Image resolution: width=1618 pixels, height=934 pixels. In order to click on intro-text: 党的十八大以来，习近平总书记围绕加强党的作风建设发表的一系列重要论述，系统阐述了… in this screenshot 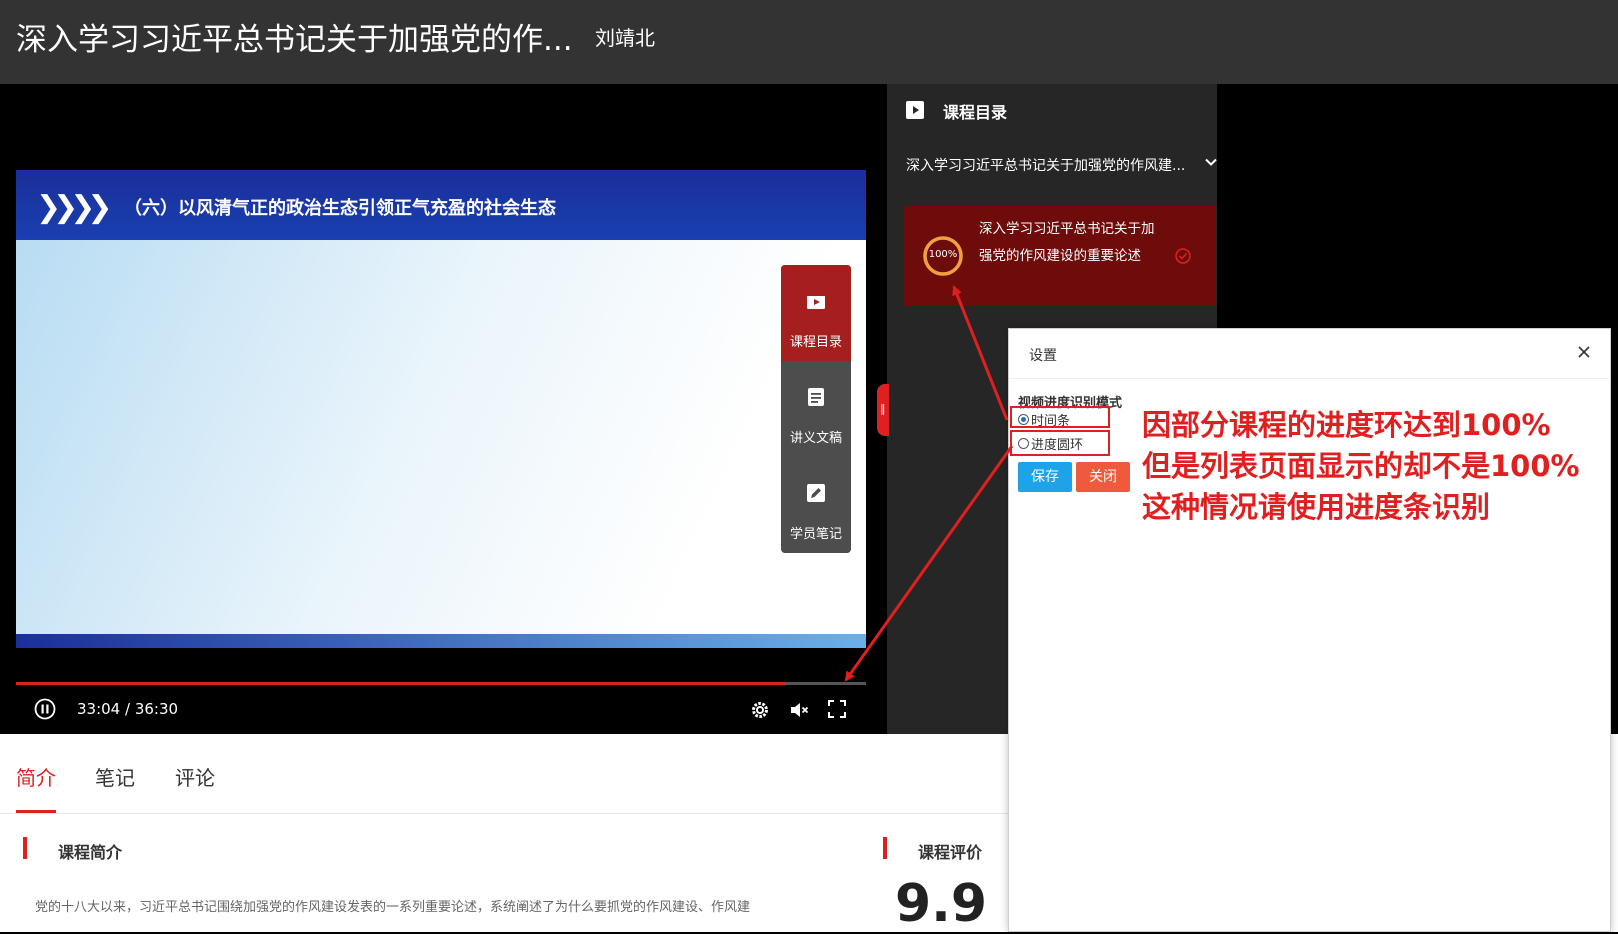, I will do `click(393, 907)`.